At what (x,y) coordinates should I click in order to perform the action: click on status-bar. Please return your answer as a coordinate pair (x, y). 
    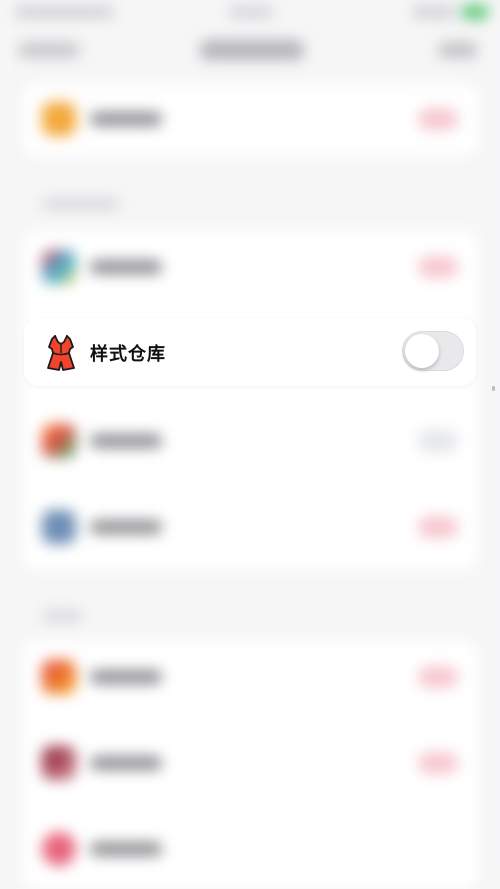
    Looking at the image, I should click on (250, 12).